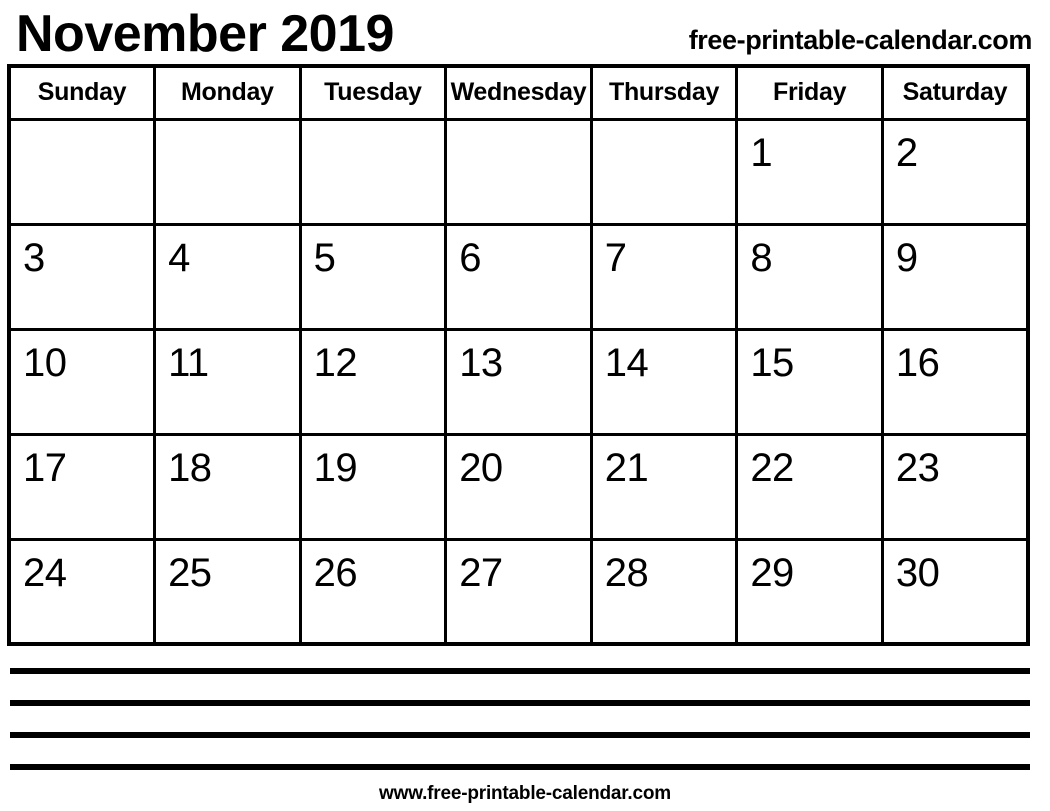 Image resolution: width=1050 pixels, height=811 pixels. I want to click on day-number: 28, so click(626, 572).